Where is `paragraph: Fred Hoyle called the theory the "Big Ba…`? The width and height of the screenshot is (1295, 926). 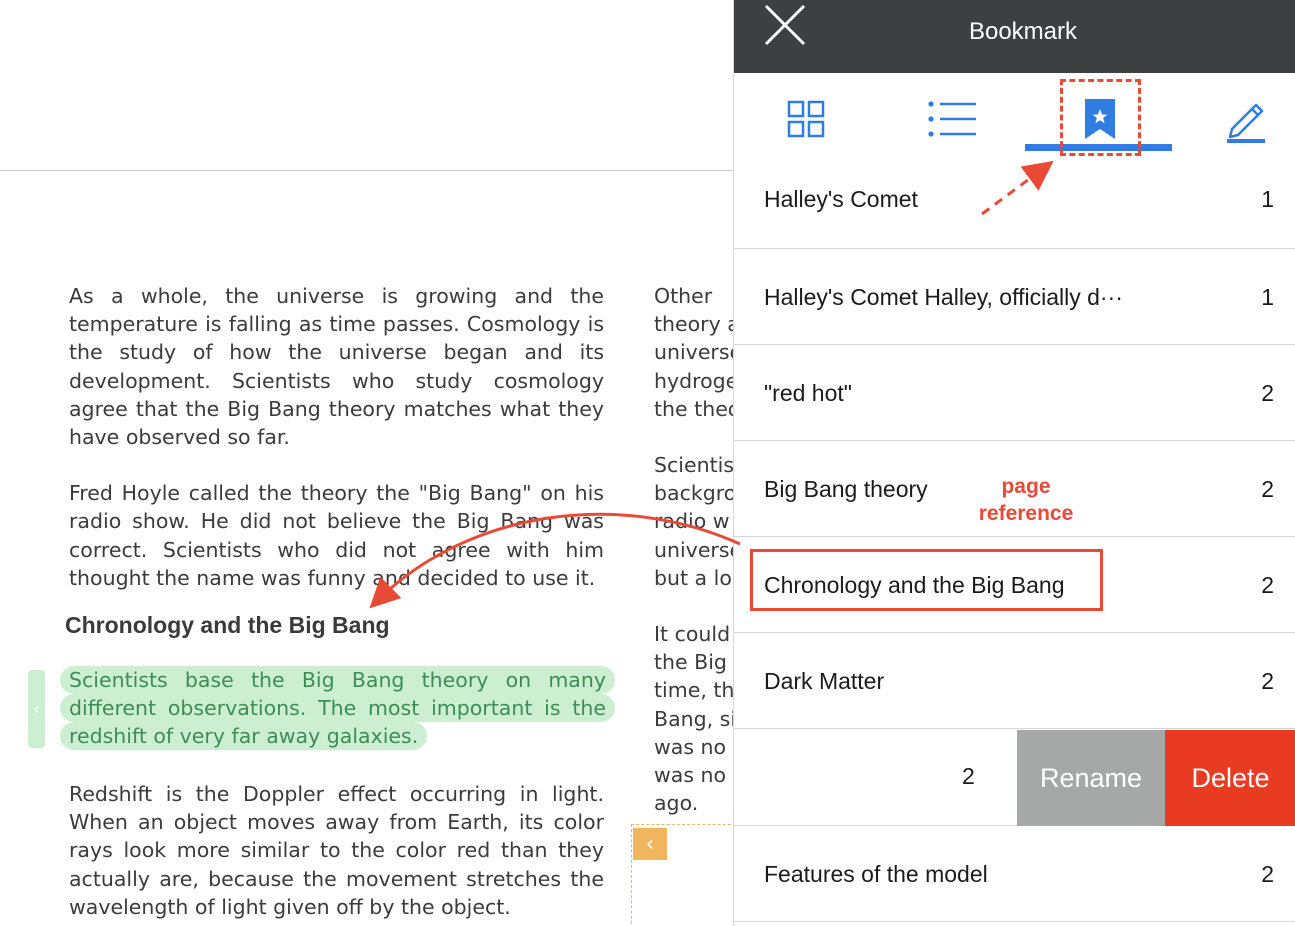
paragraph: Fred Hoyle called the theory the "Big Ba… is located at coordinates (336, 535).